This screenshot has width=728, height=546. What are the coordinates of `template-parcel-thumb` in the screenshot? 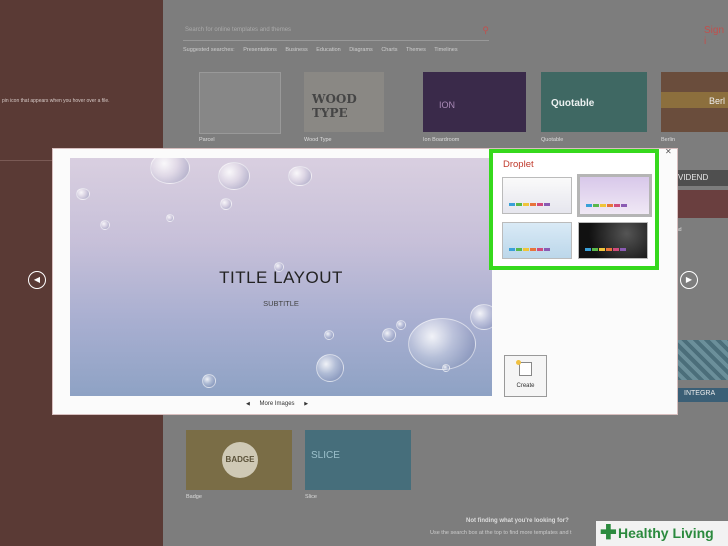 It's located at (240, 103).